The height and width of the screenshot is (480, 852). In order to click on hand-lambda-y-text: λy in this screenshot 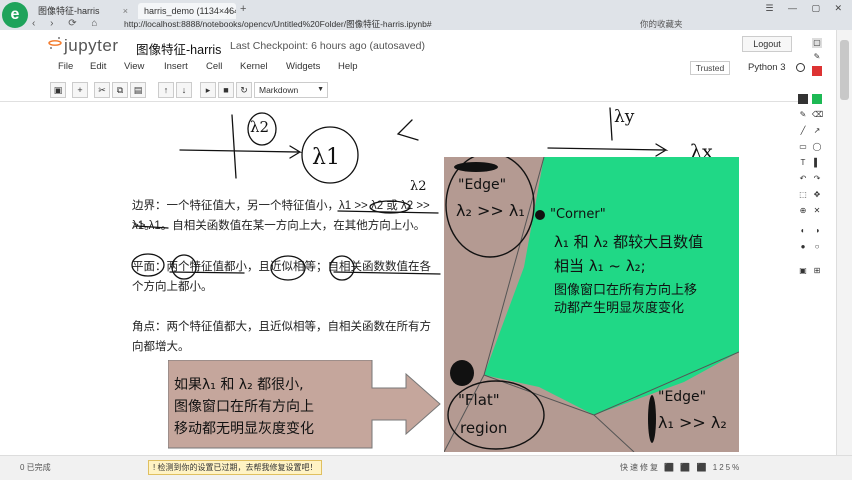, I will do `click(624, 117)`.